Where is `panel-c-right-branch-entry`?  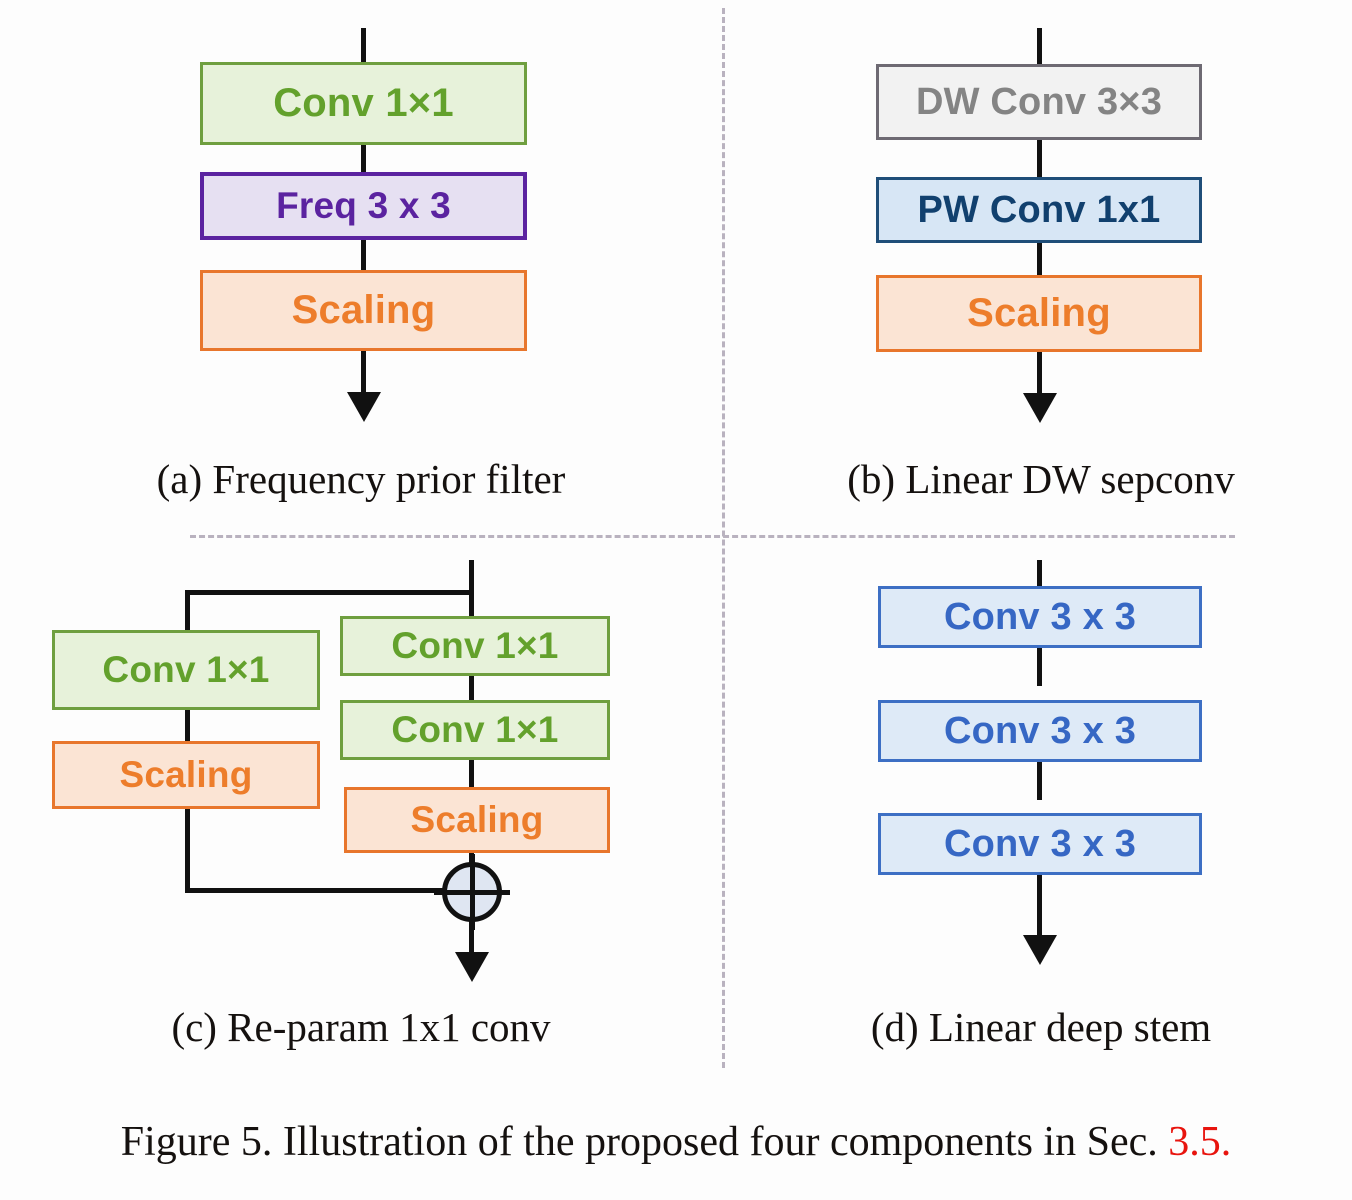
panel-c-right-branch-entry is located at coordinates (471, 604).